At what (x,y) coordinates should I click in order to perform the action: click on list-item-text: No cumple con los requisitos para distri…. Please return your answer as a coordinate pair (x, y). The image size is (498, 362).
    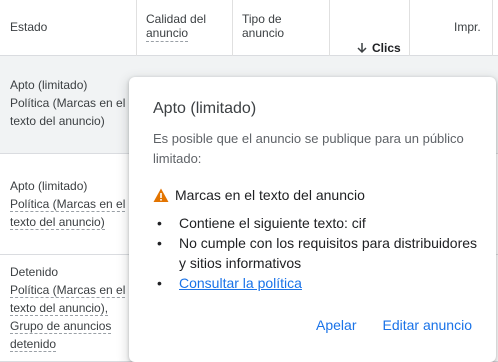
    Looking at the image, I should click on (328, 253).